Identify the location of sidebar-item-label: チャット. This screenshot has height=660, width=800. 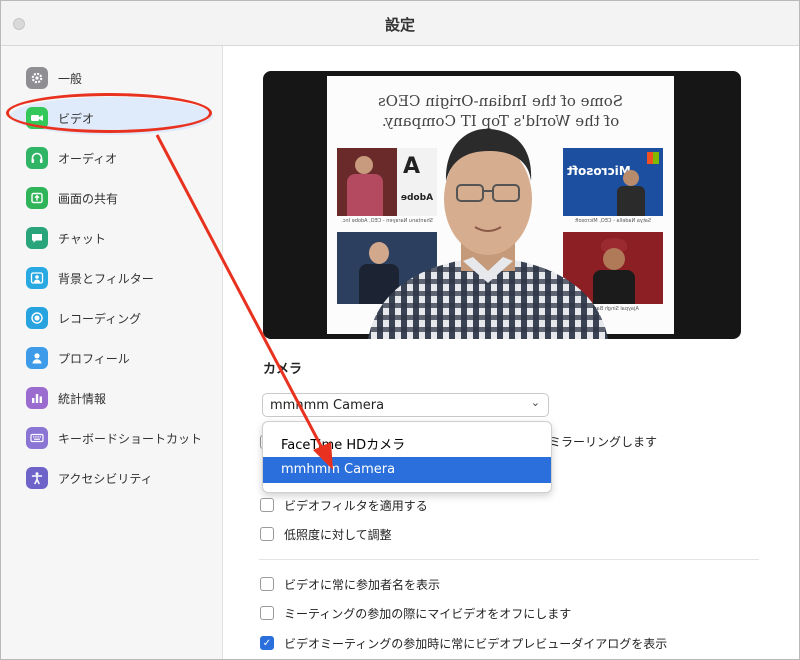
(82, 238).